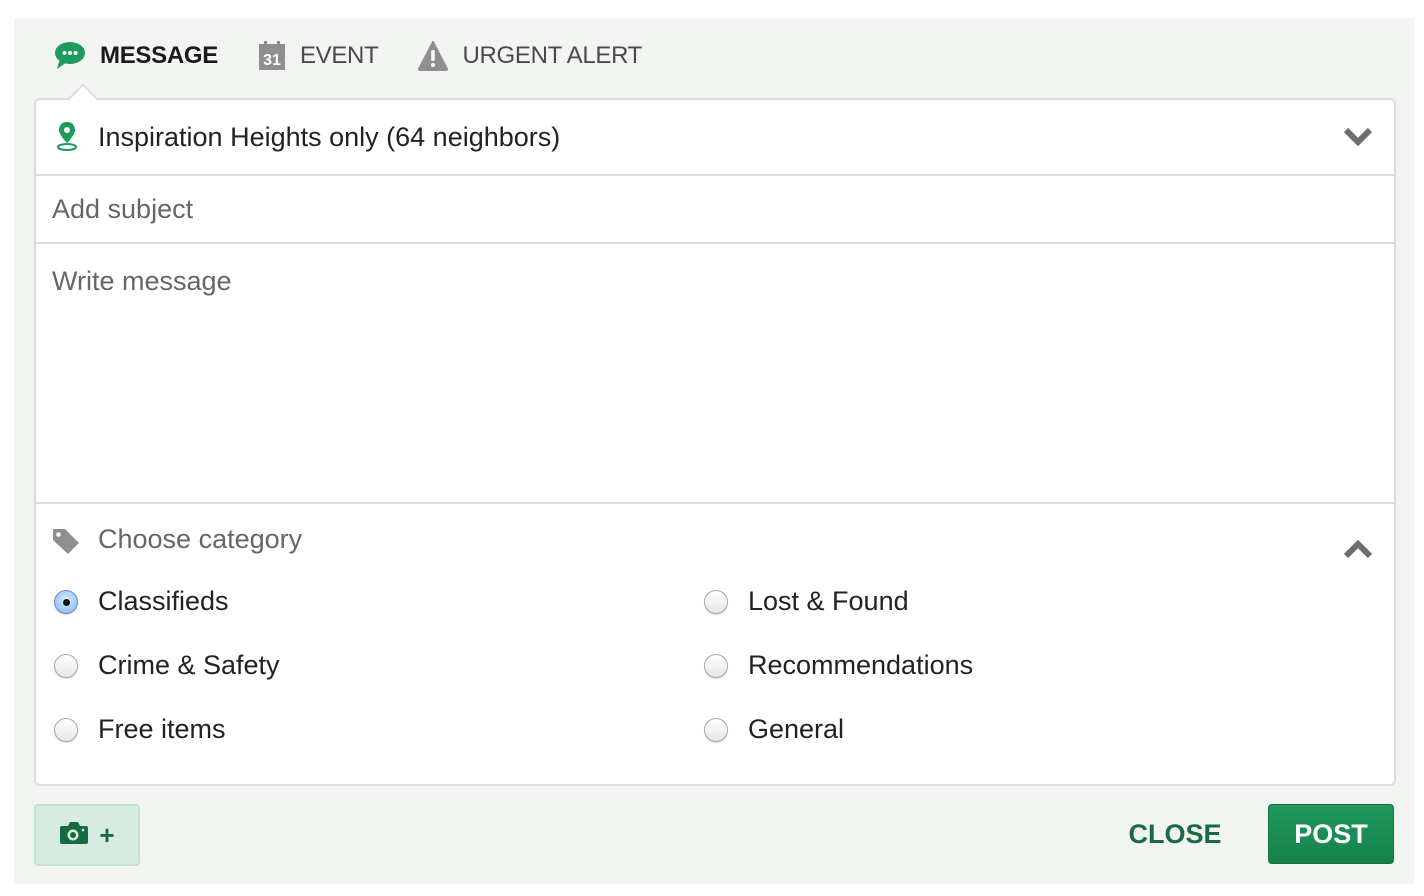 This screenshot has height=896, width=1424. I want to click on tab-message-label: MESSAGE, so click(159, 55).